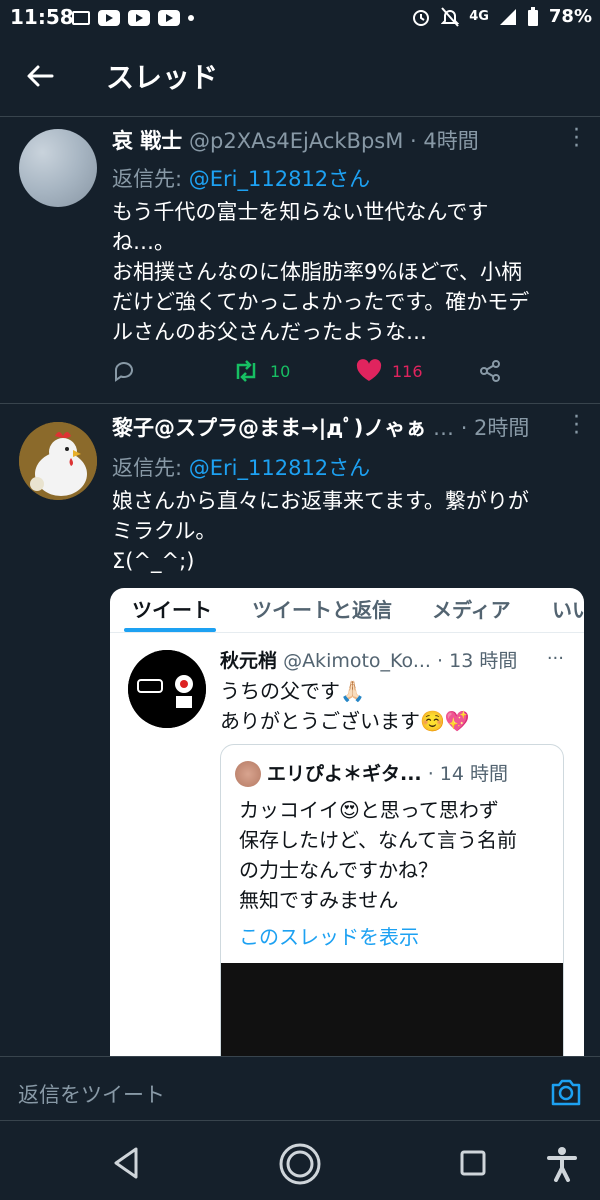 Image resolution: width=600 pixels, height=1200 pixels. I want to click on tweet-text-line: うちの父です🙏🏻, so click(292, 691).